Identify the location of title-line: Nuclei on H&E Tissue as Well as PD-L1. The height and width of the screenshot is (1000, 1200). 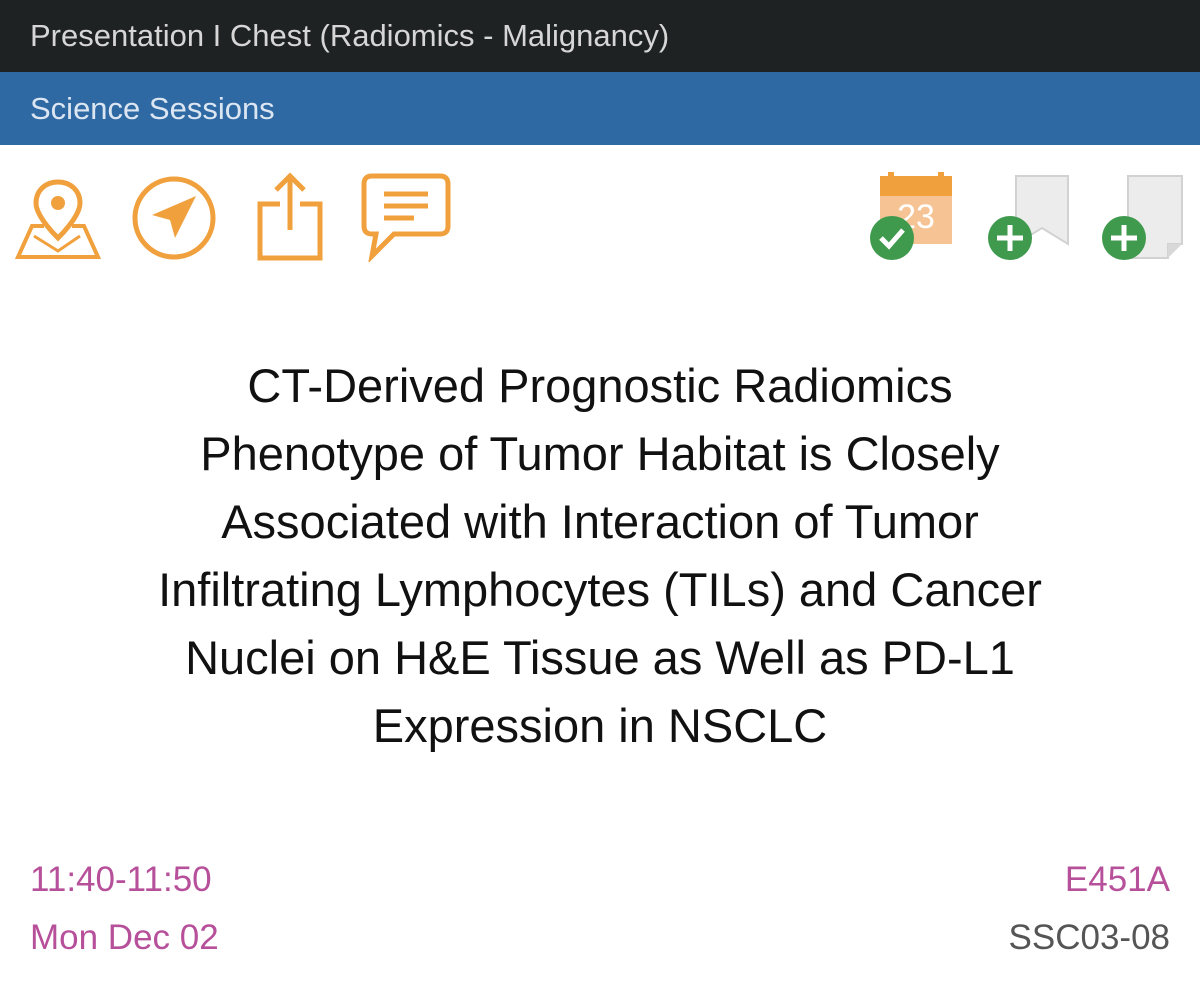
(600, 657).